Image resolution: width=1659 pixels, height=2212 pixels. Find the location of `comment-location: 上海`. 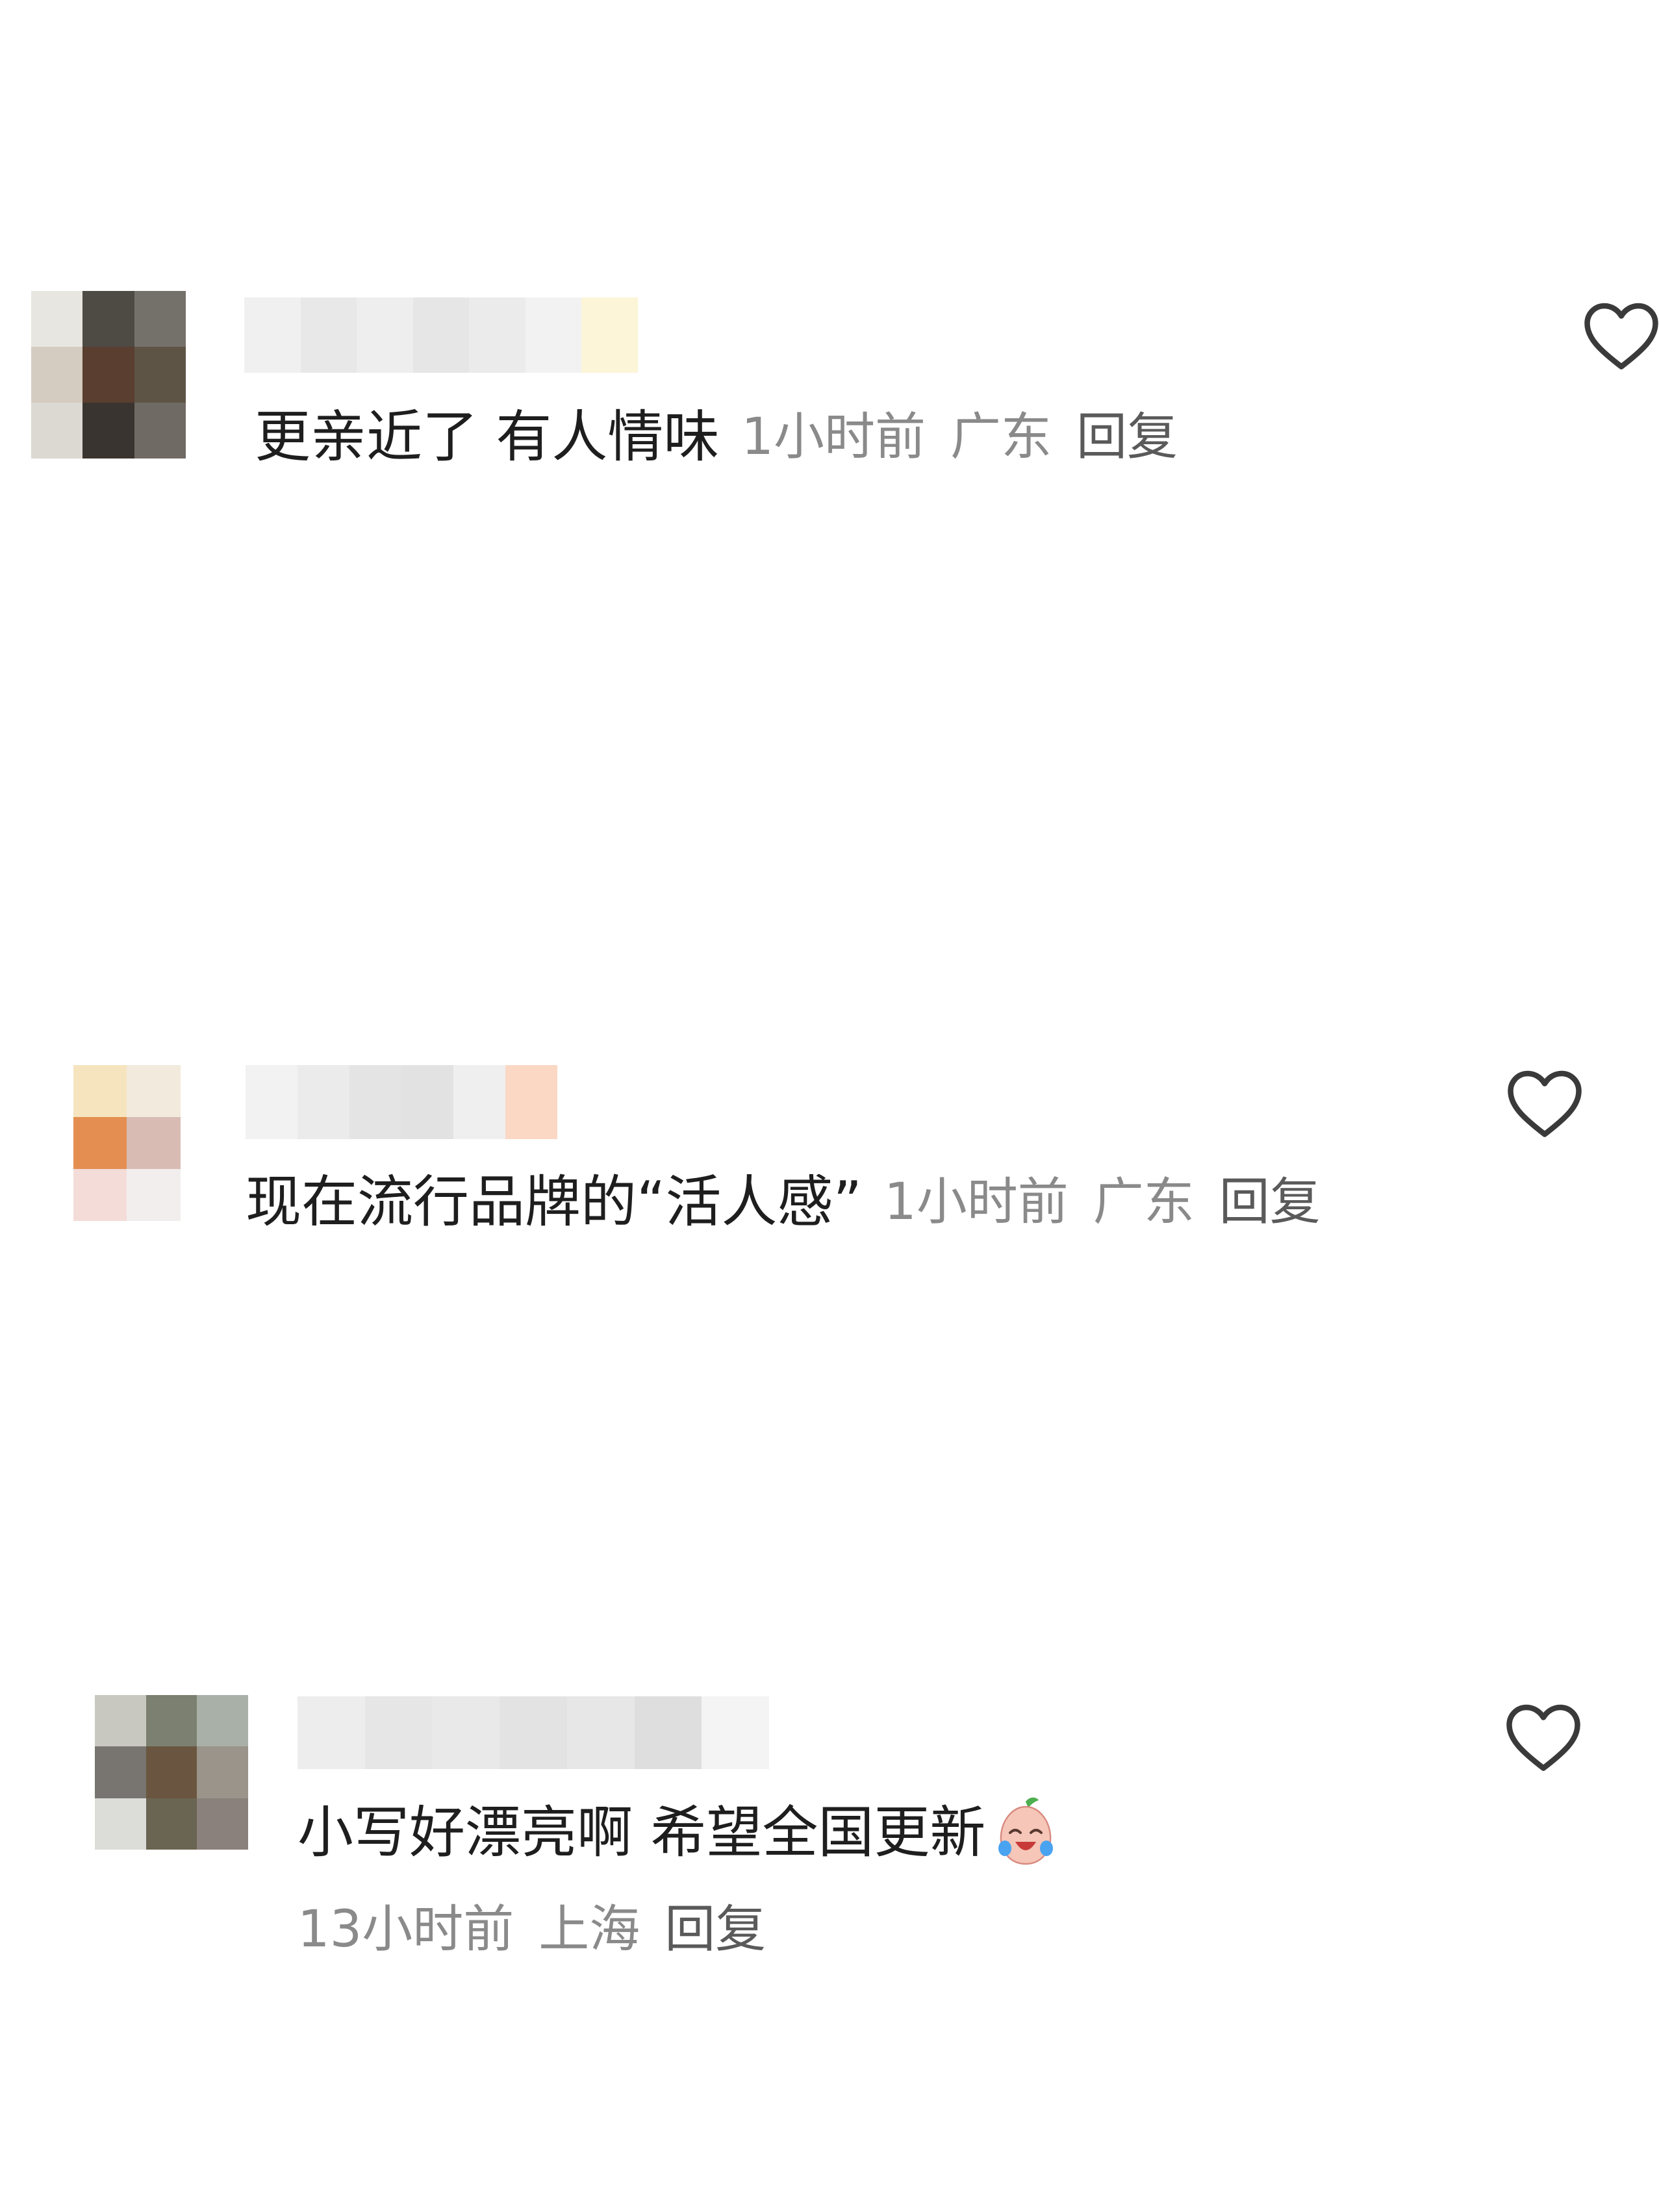

comment-location: 上海 is located at coordinates (589, 1929).